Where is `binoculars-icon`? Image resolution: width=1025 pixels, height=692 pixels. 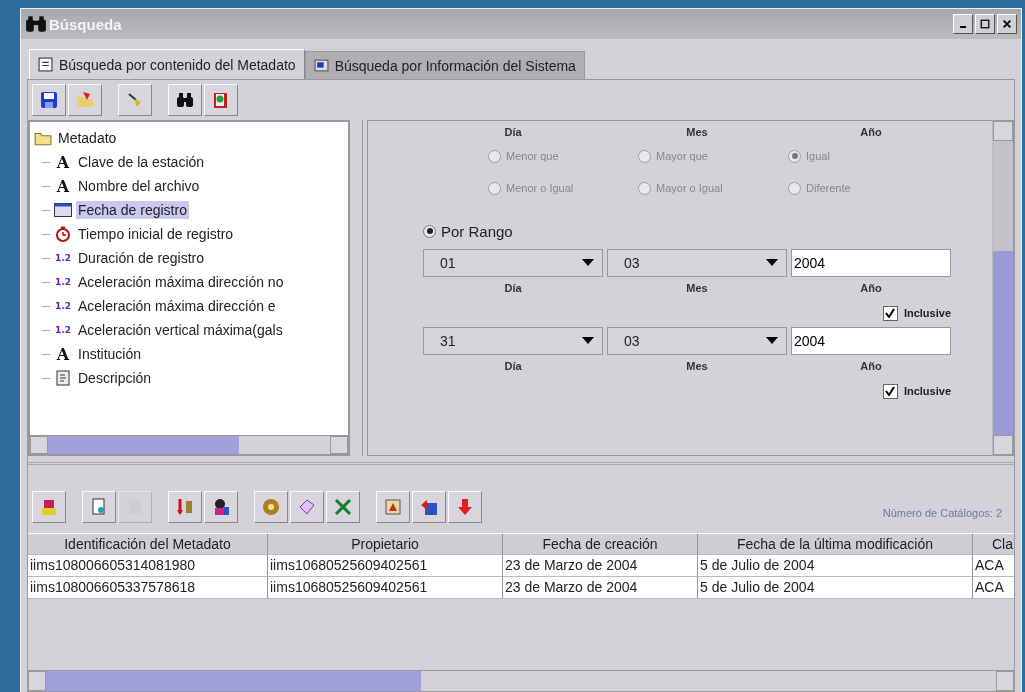
binoculars-icon is located at coordinates (36, 24).